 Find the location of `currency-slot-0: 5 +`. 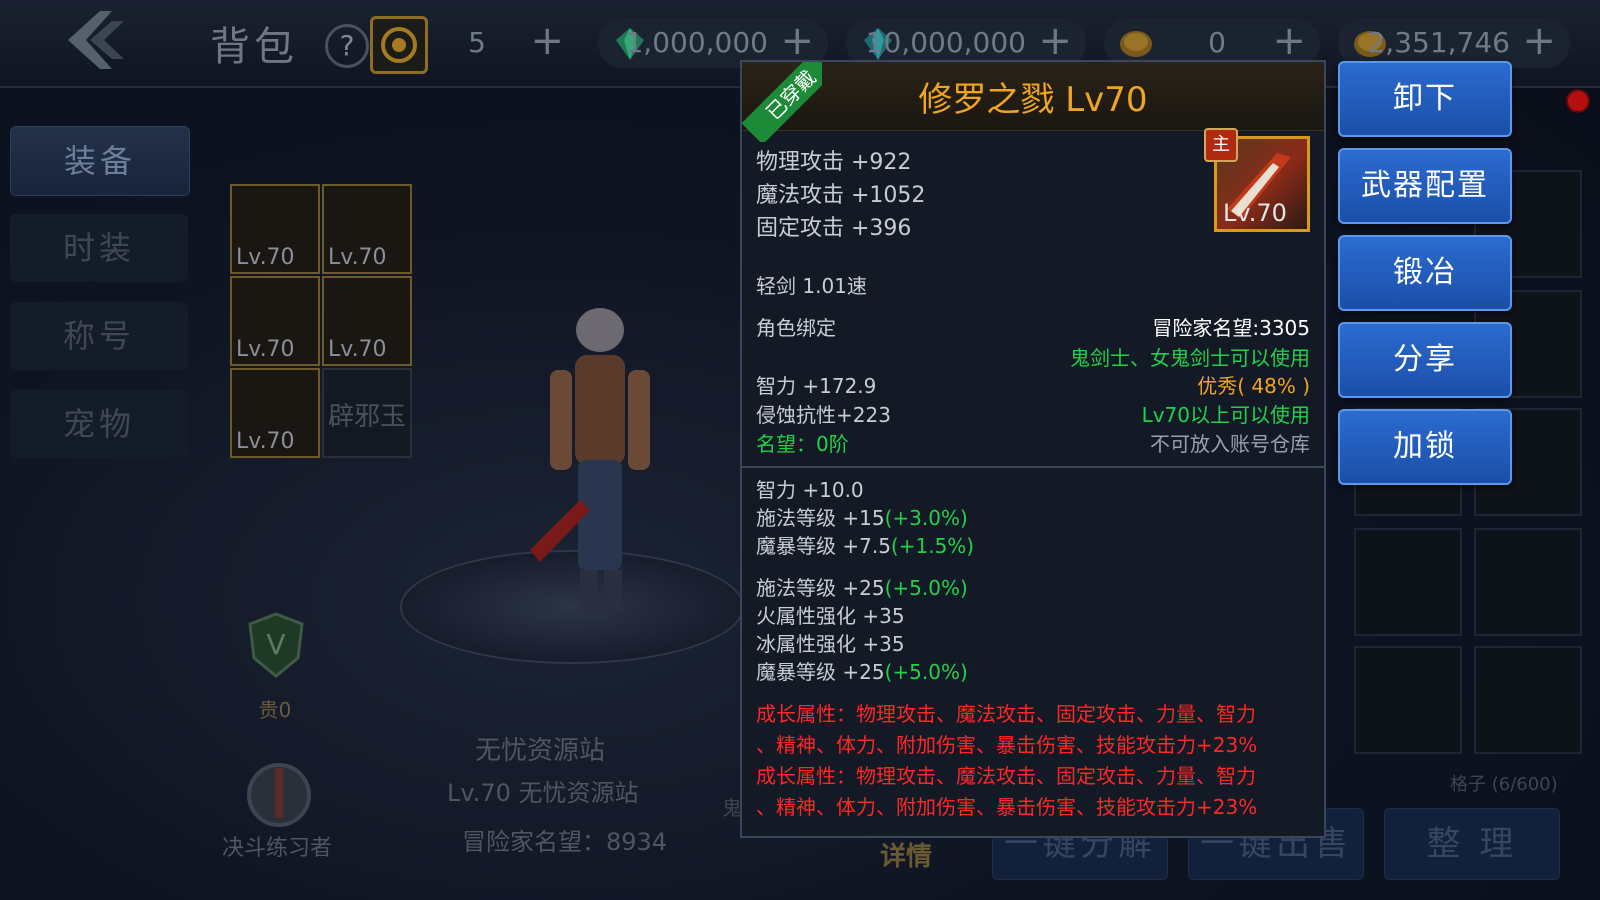

currency-slot-0: 5 + is located at coordinates (510, 43).